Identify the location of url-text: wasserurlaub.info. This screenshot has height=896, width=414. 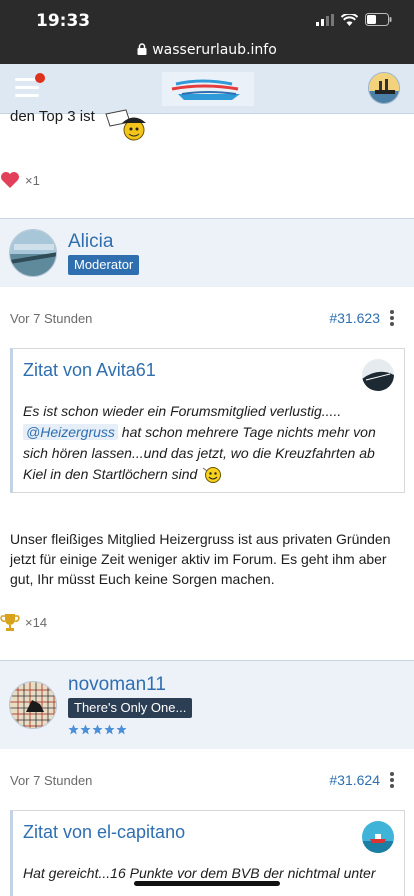
(214, 50).